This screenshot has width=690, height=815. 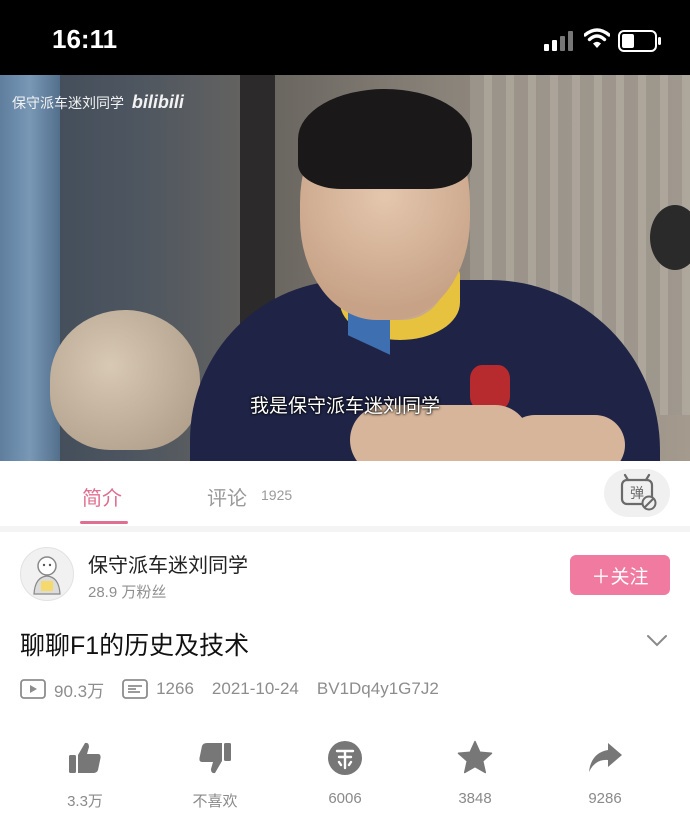 What do you see at coordinates (475, 757) in the screenshot?
I see `star-icon` at bounding box center [475, 757].